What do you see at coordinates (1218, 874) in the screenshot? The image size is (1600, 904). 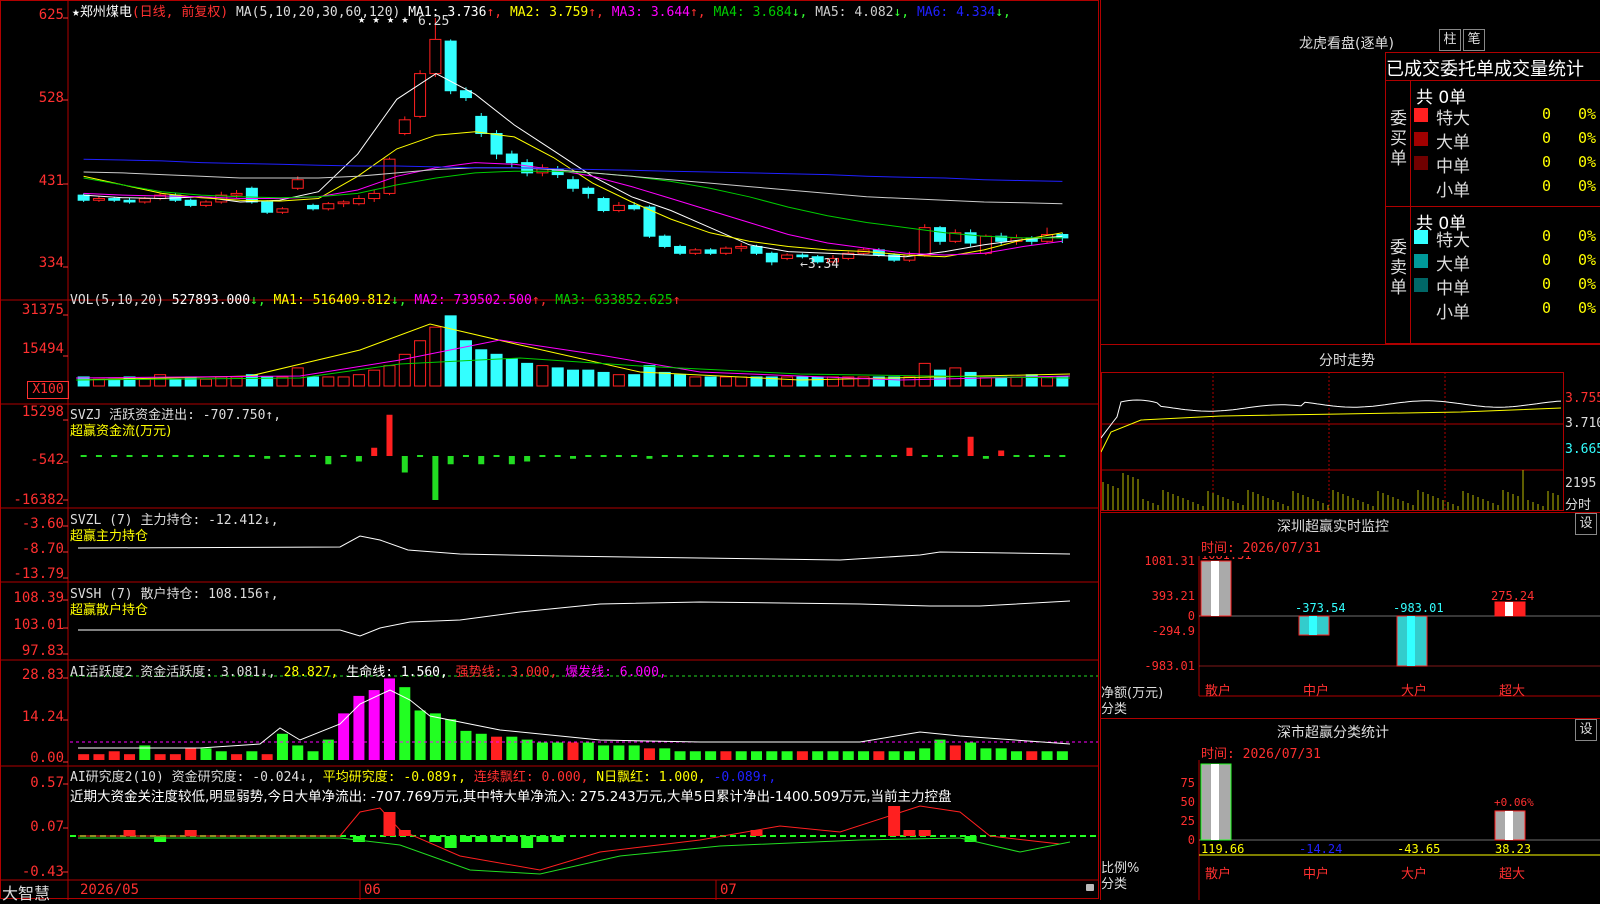 I see `classify-cat-label: 散户` at bounding box center [1218, 874].